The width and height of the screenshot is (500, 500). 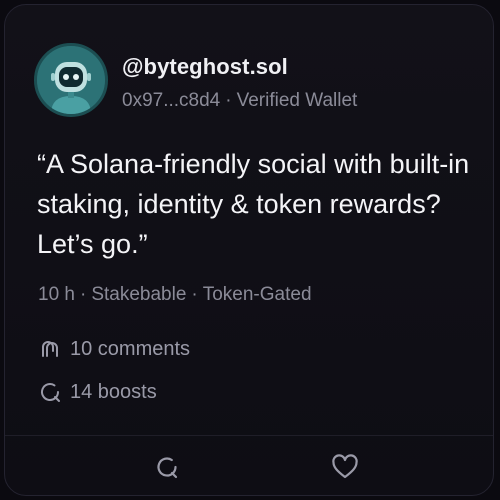 I want to click on boosts-stat: 14 boosts, so click(x=97, y=392).